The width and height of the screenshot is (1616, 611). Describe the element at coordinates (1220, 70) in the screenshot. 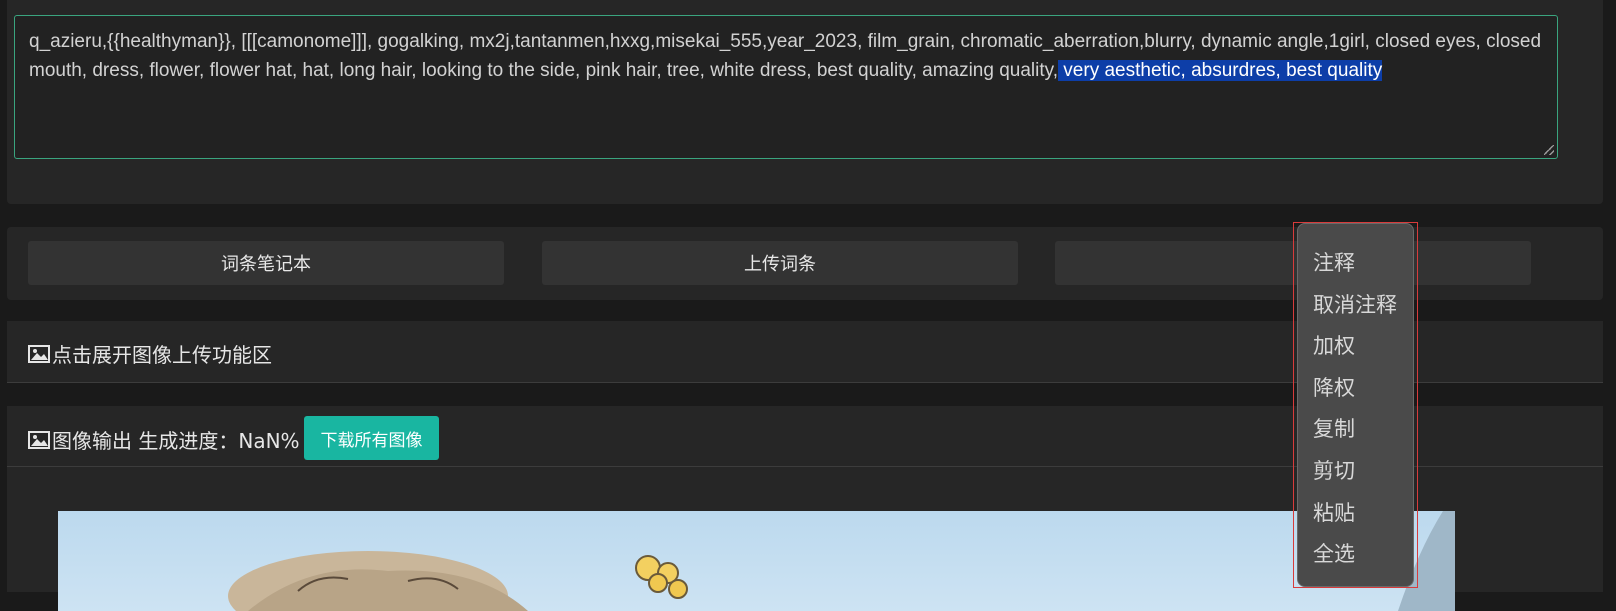

I see `prompt-selected-text: very aesthetic, absurdres, best quality` at that location.